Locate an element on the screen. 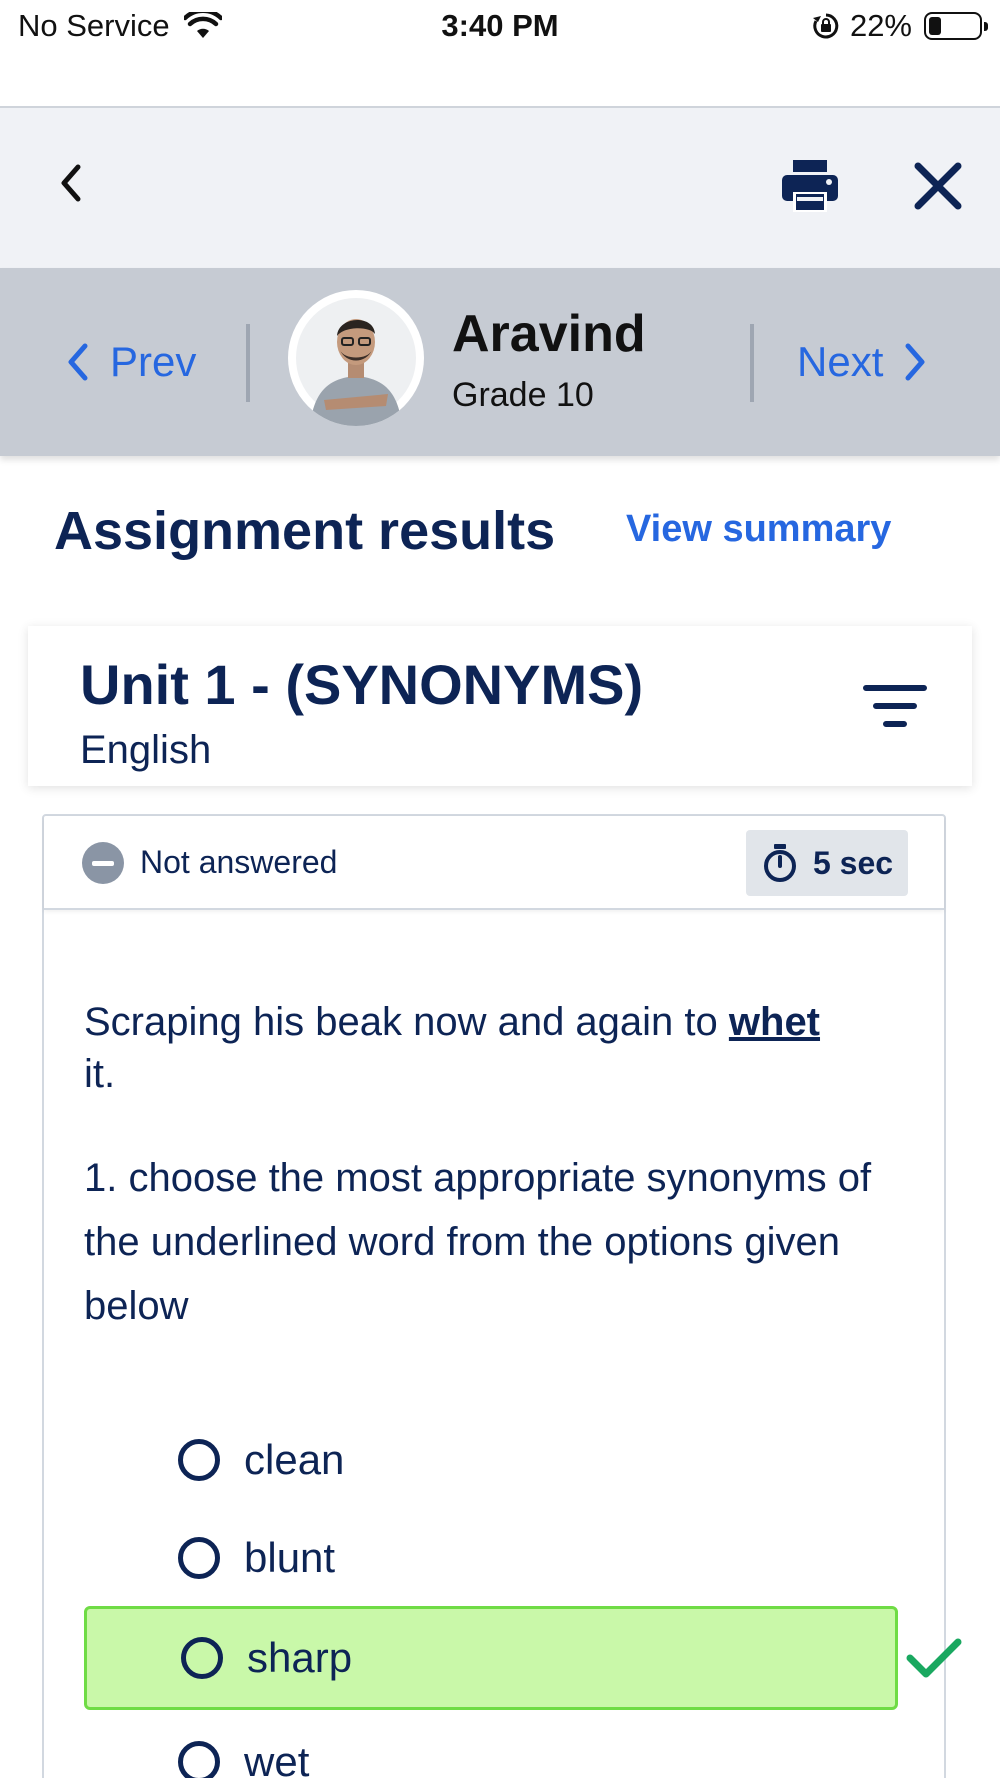 Image resolution: width=1000 pixels, height=1778 pixels. checkmark-icon is located at coordinates (936, 1658).